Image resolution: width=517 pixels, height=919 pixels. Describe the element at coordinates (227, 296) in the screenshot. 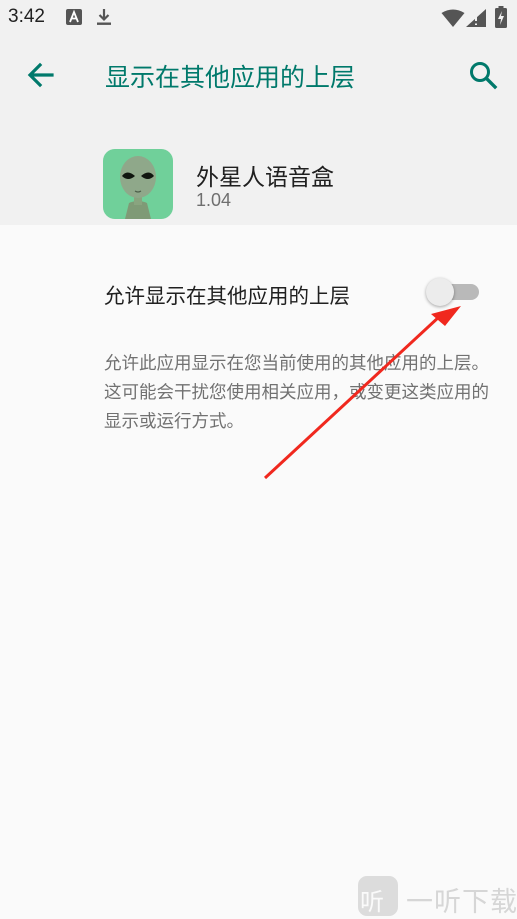

I see `setting-label: 允许显示在其他应用的上层` at that location.